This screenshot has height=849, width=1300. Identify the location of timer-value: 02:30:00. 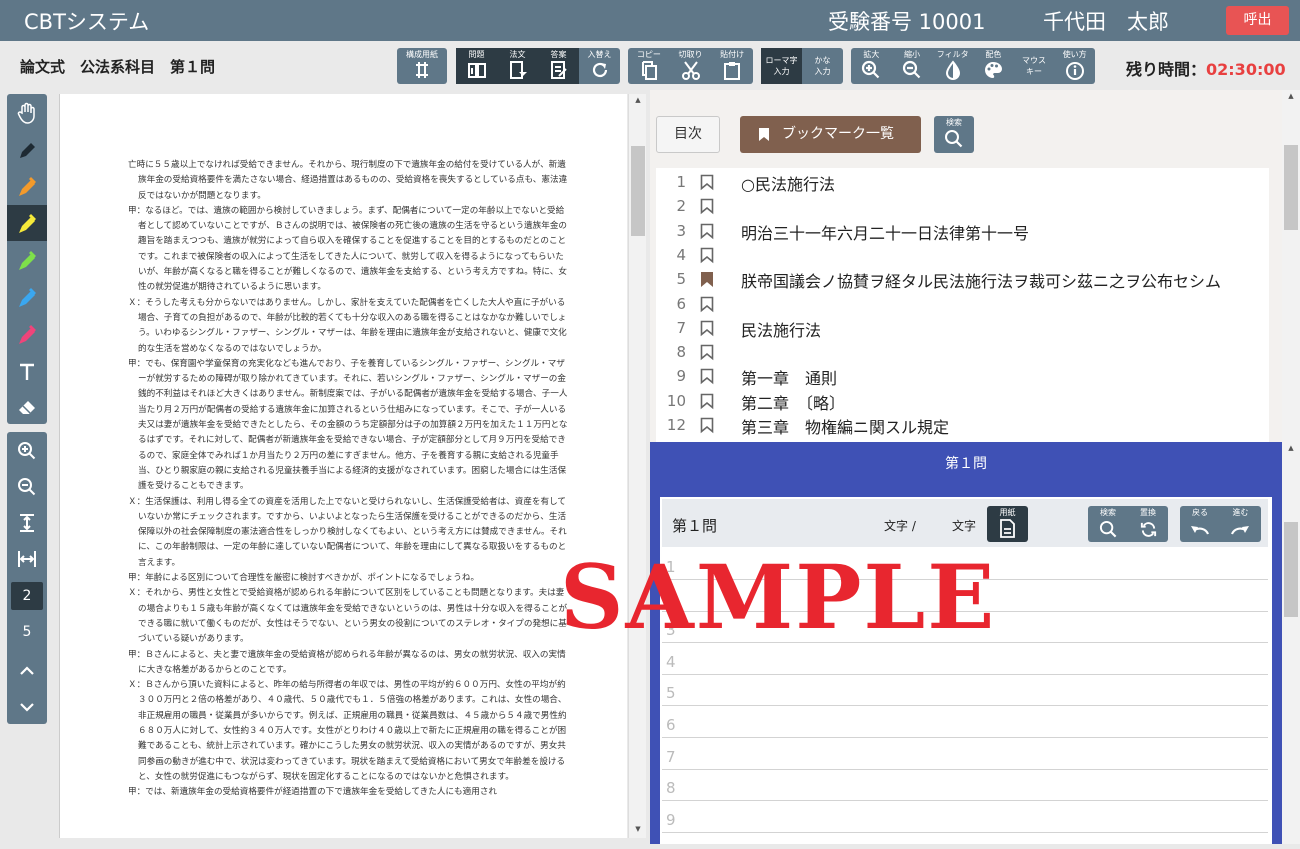
(1246, 69).